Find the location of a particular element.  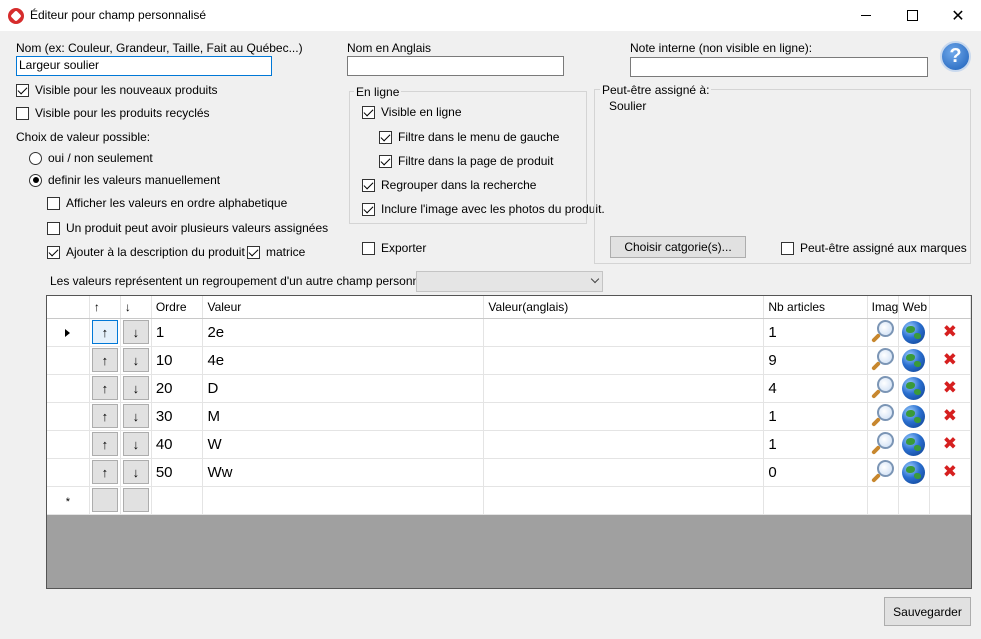

grouping-select is located at coordinates (509, 281).